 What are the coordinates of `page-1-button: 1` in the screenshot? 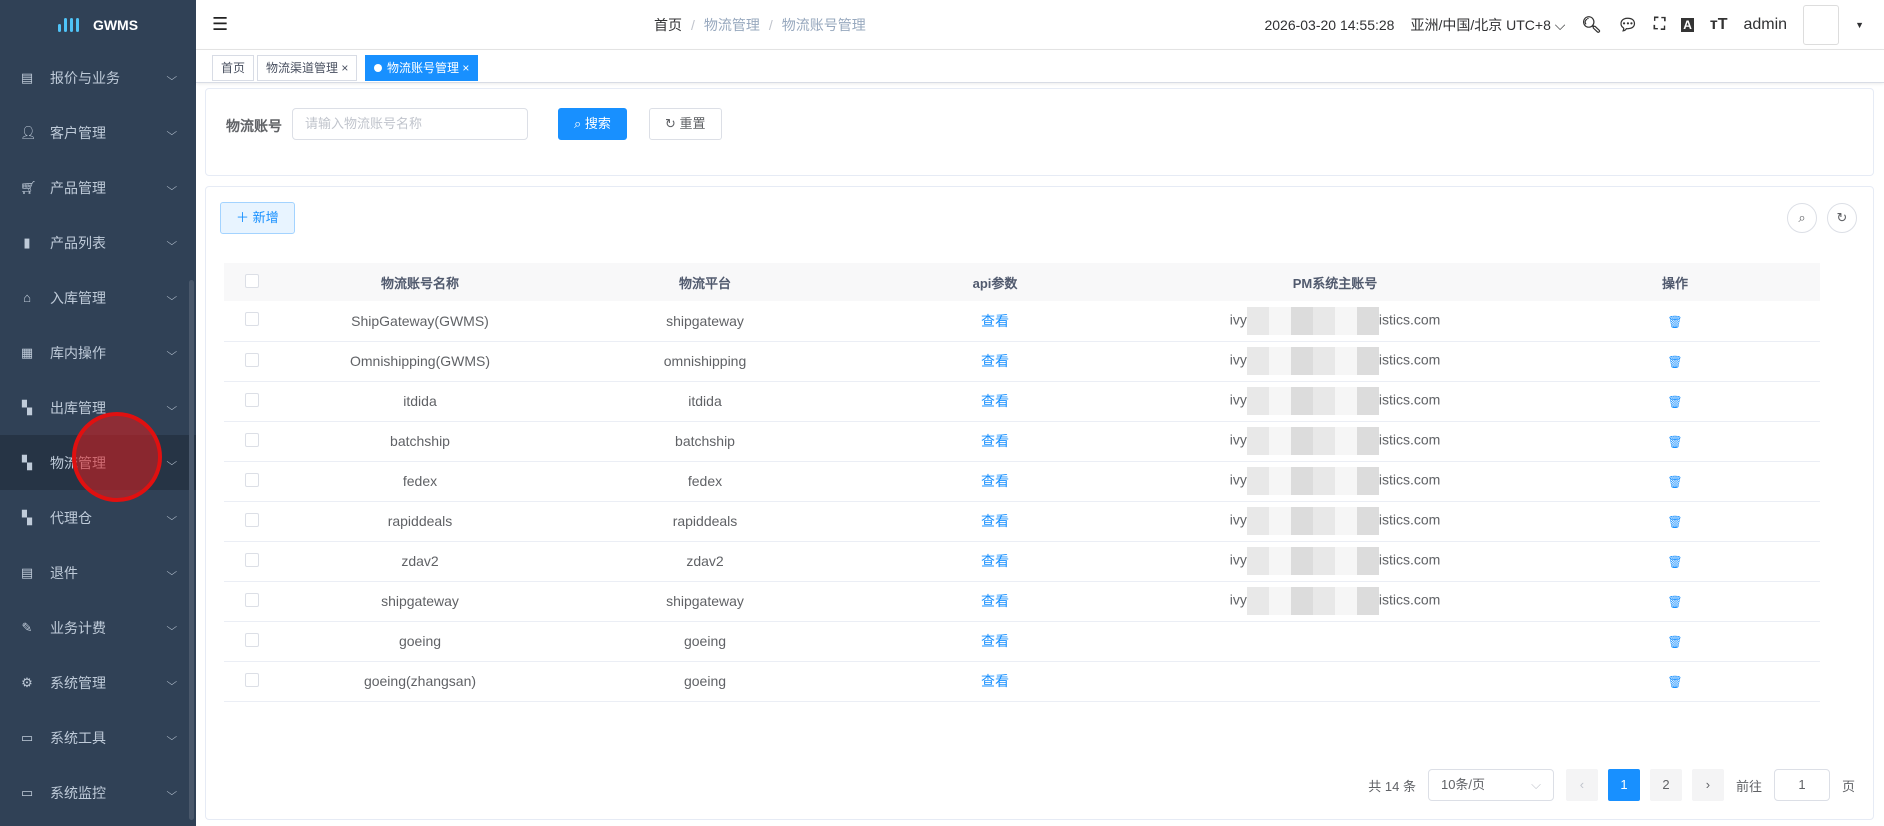 It's located at (1623, 785).